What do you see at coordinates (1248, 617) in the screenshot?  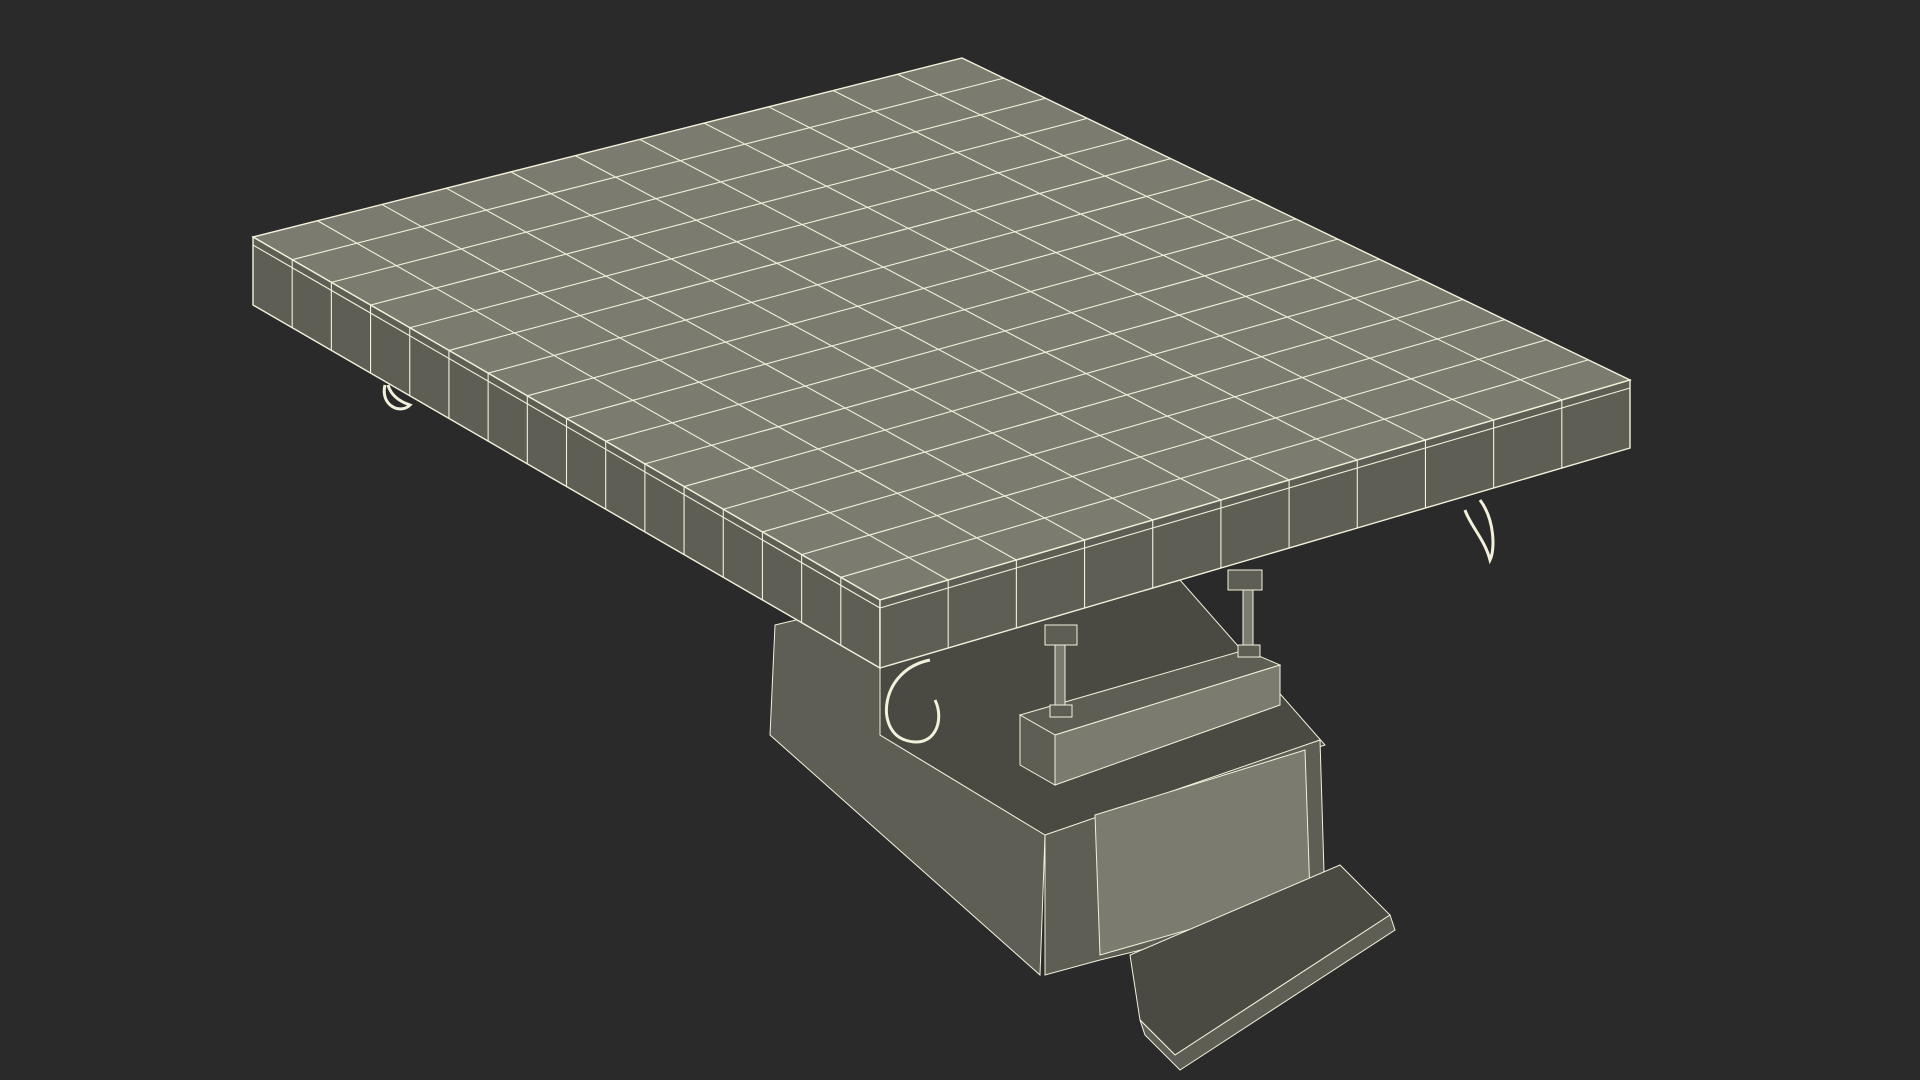 I see `column-right` at bounding box center [1248, 617].